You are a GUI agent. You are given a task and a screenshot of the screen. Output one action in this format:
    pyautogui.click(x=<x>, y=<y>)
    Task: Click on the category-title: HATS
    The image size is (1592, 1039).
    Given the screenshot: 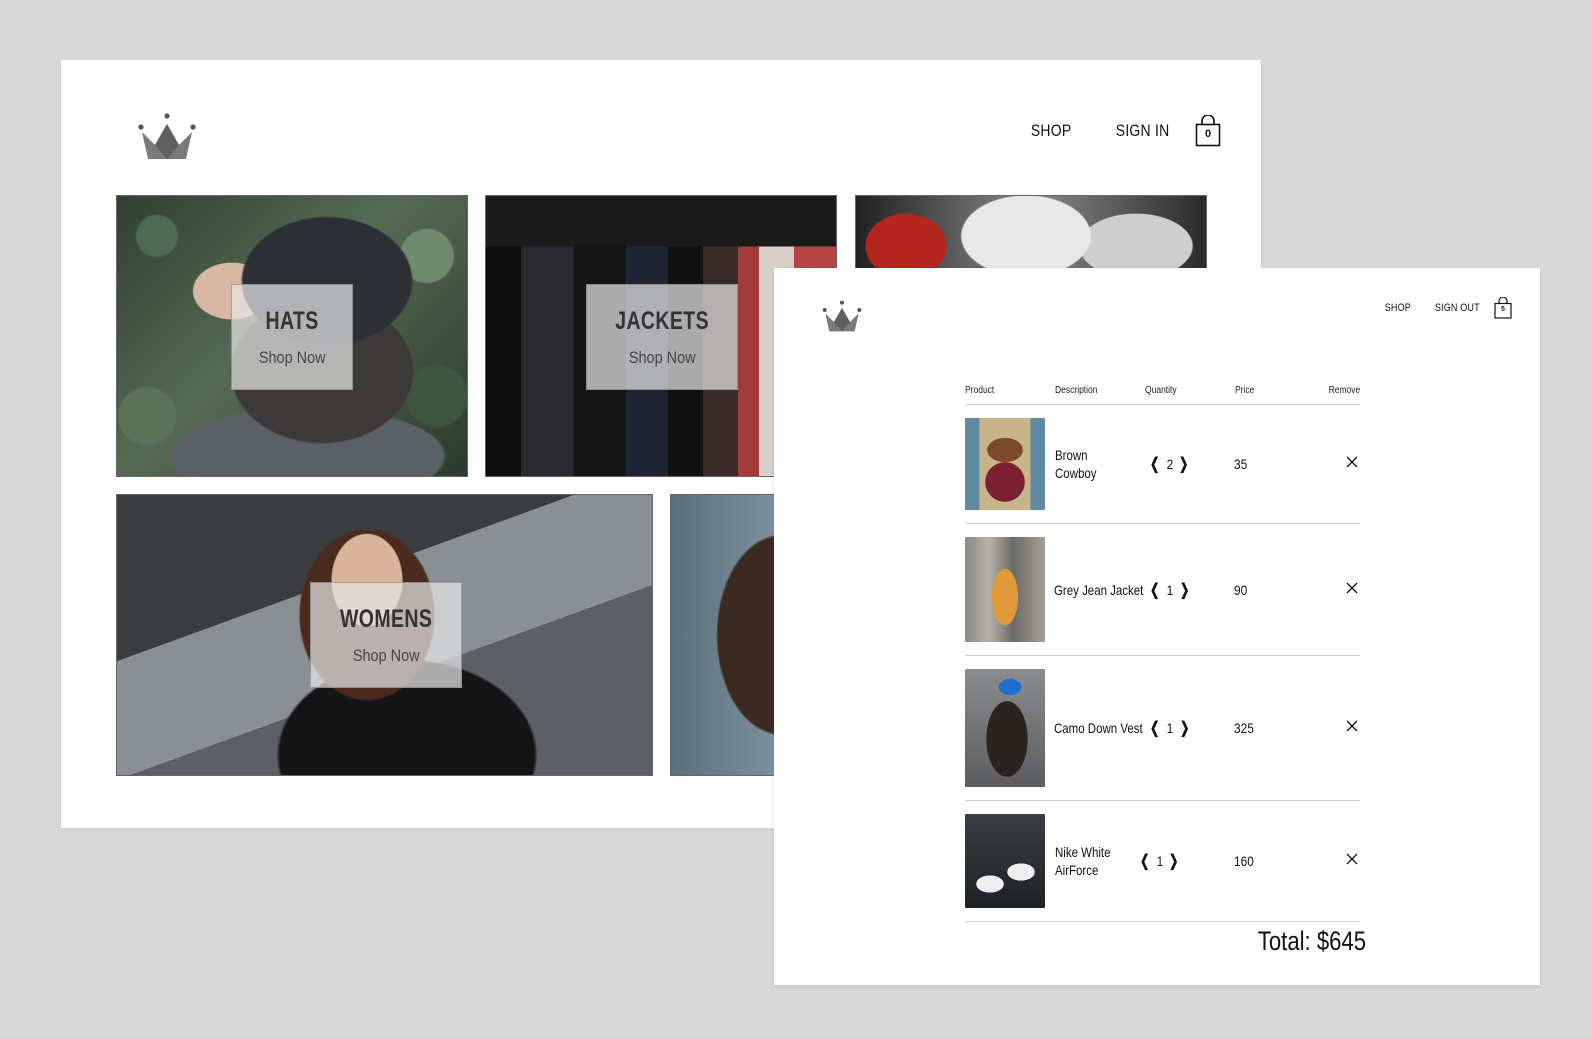 What is the action you would take?
    pyautogui.click(x=292, y=320)
    